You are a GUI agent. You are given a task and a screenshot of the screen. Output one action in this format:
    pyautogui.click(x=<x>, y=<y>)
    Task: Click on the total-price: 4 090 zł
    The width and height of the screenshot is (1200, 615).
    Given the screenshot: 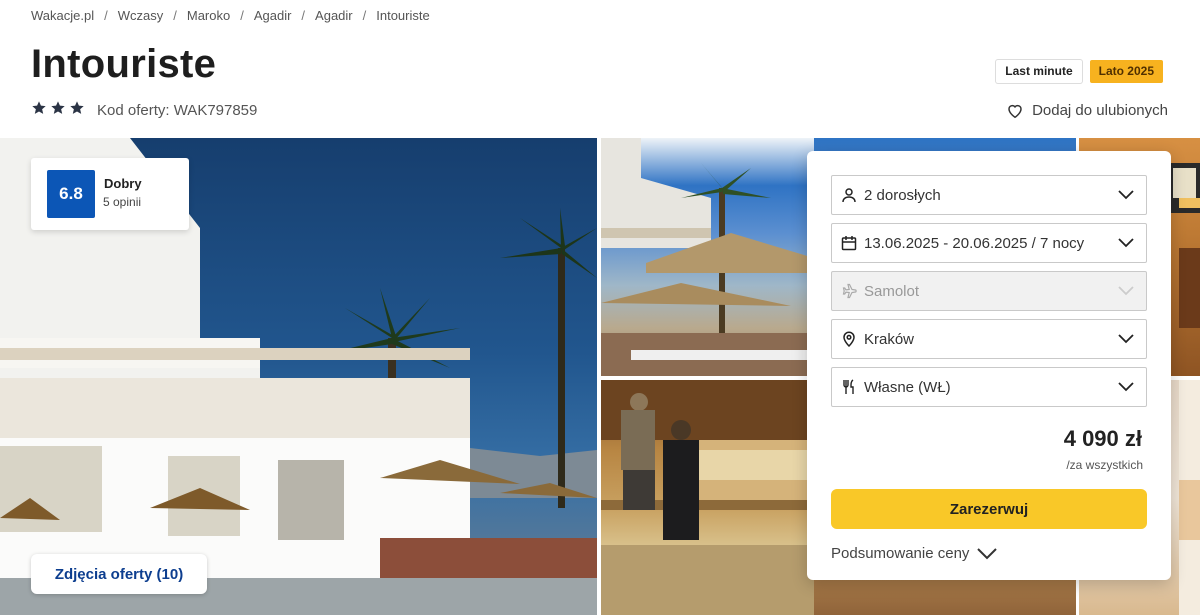 What is the action you would take?
    pyautogui.click(x=1102, y=438)
    